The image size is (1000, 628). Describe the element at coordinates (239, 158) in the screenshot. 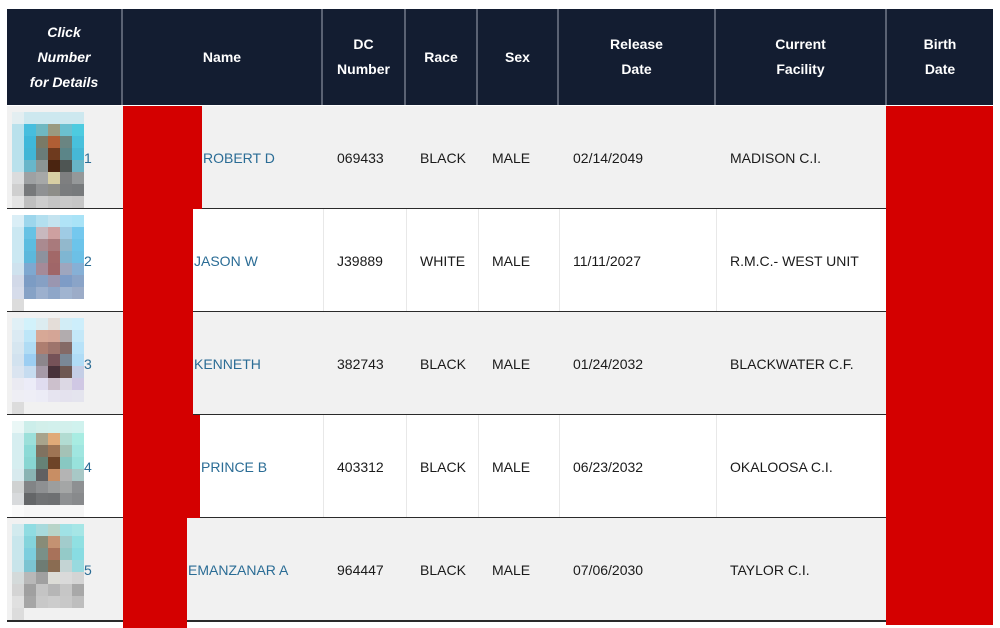

I see `inmate-name-link: ROBERT D` at that location.